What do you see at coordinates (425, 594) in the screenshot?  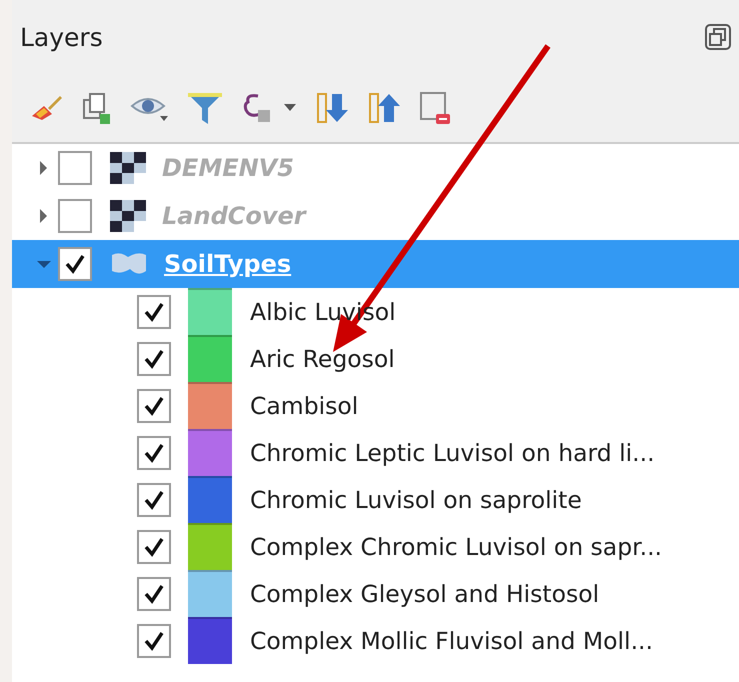 I see `class-label: Complex Gleysol and Histosol` at bounding box center [425, 594].